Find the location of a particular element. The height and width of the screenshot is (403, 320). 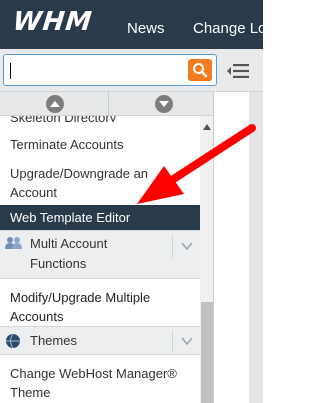

chevron-up-icon is located at coordinates (55, 104).